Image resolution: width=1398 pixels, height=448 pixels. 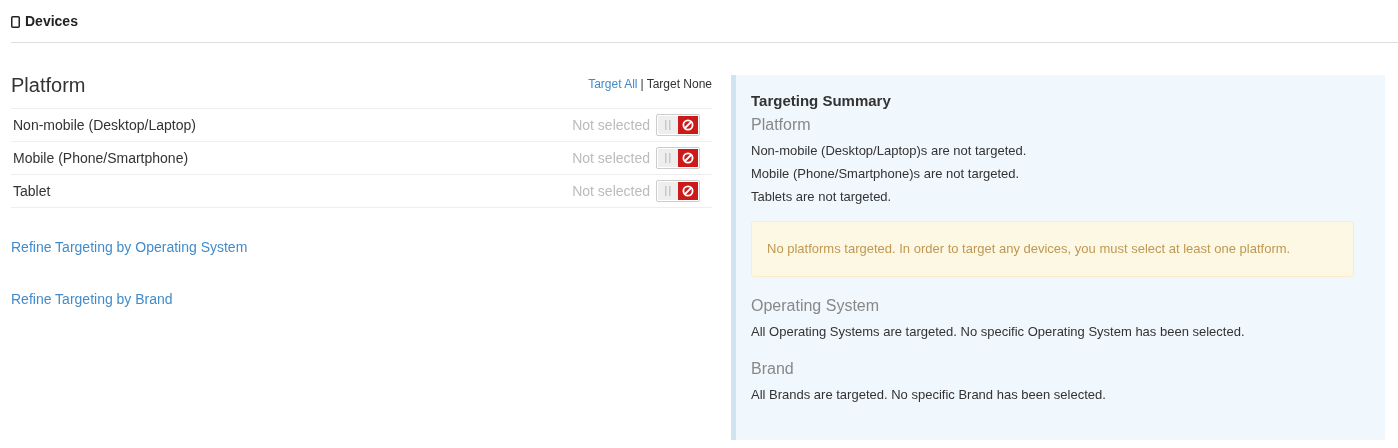 I want to click on summary-title: Targeting Summary, so click(x=821, y=101).